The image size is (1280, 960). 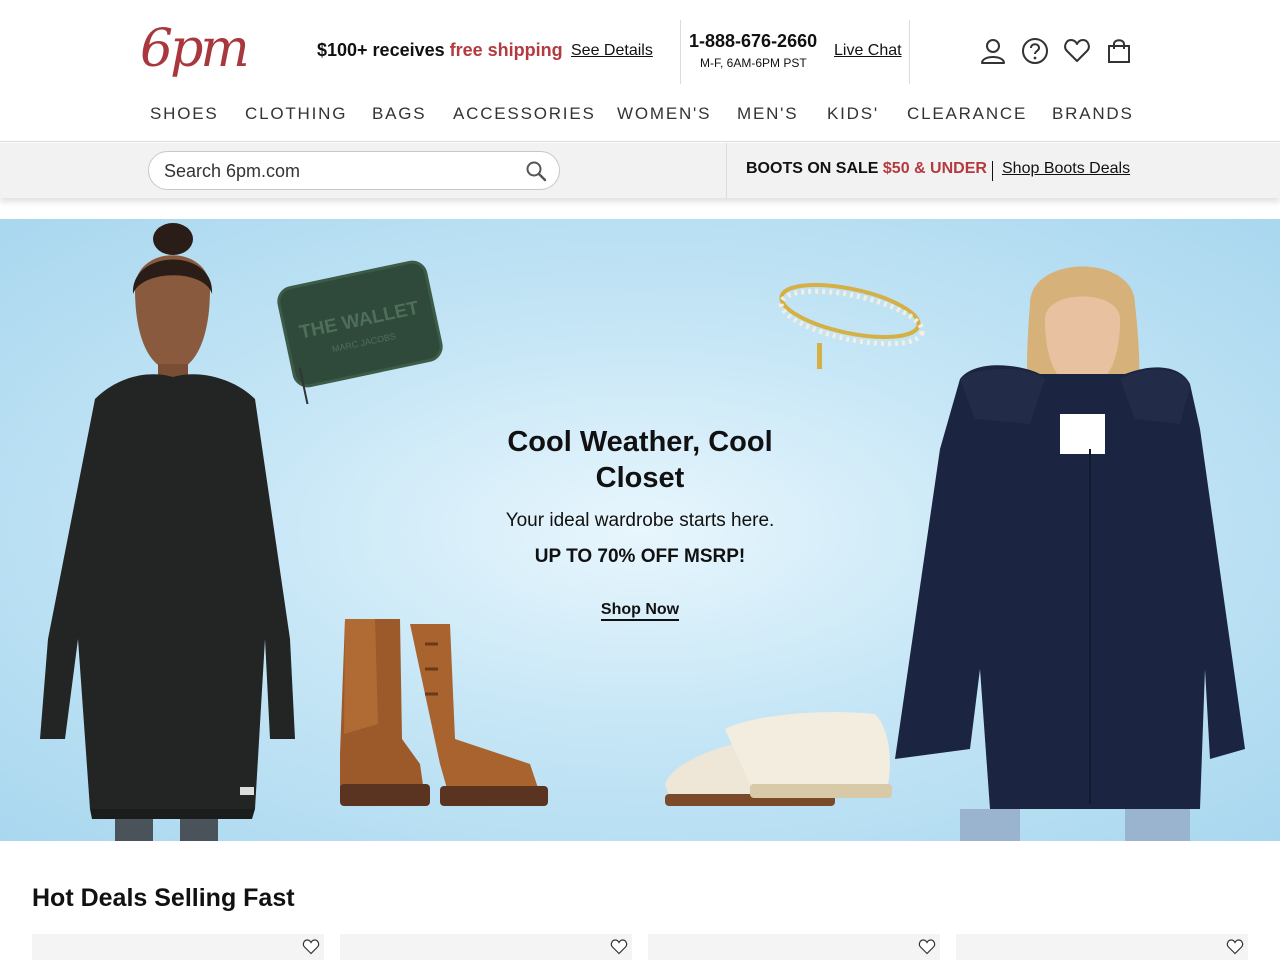 I want to click on boots-image, so click(x=444, y=712).